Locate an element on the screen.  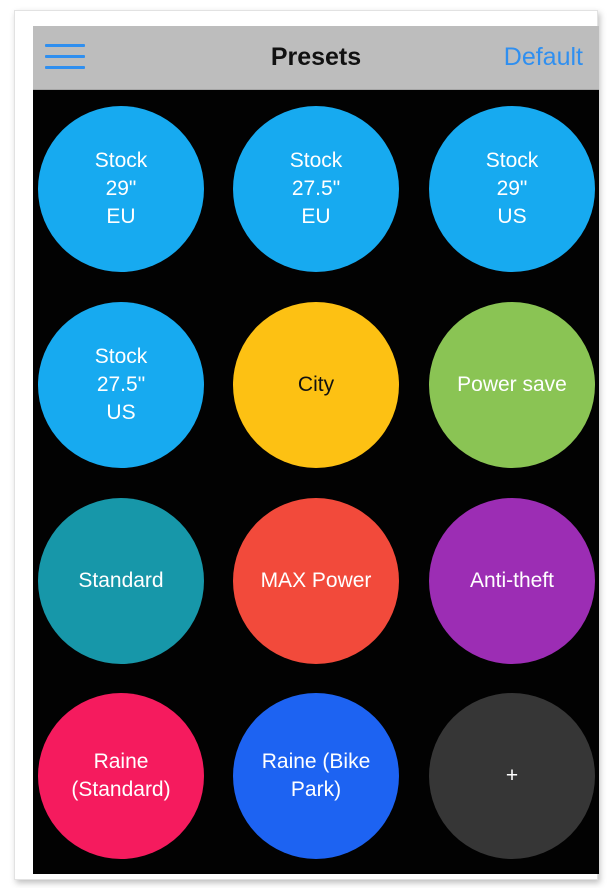
default-button: Default is located at coordinates (543, 57).